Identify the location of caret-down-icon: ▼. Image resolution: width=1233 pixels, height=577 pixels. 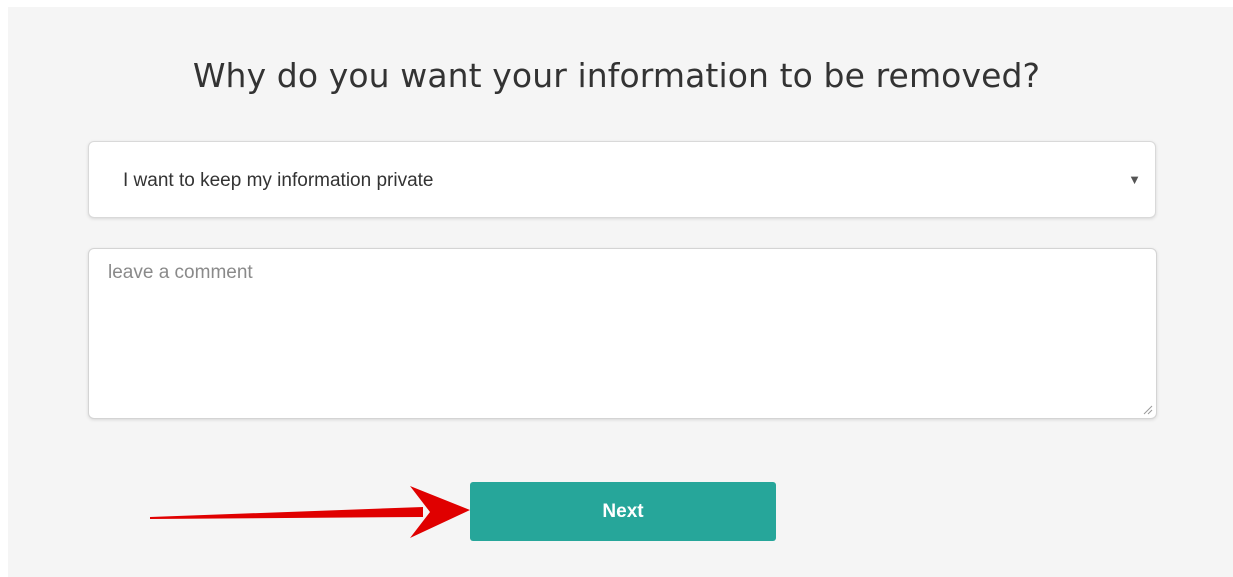
(1134, 179).